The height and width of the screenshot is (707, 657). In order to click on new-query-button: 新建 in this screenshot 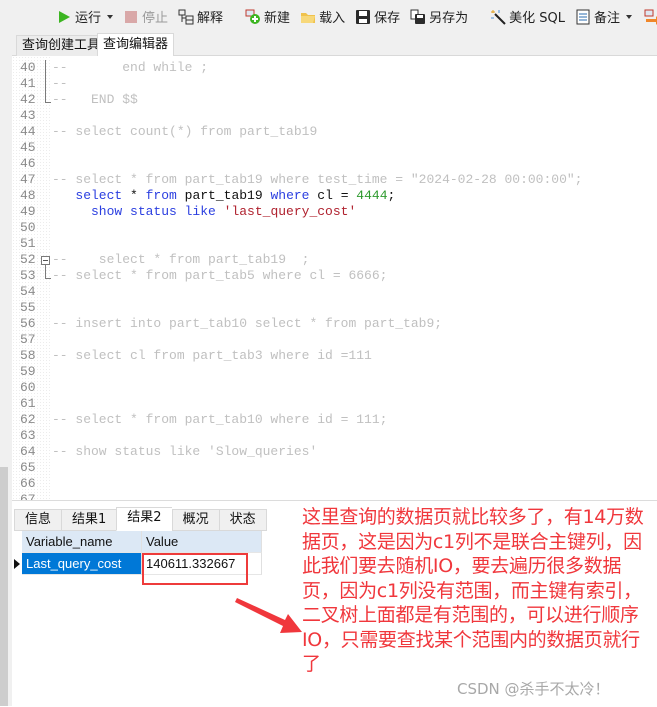, I will do `click(267, 17)`.